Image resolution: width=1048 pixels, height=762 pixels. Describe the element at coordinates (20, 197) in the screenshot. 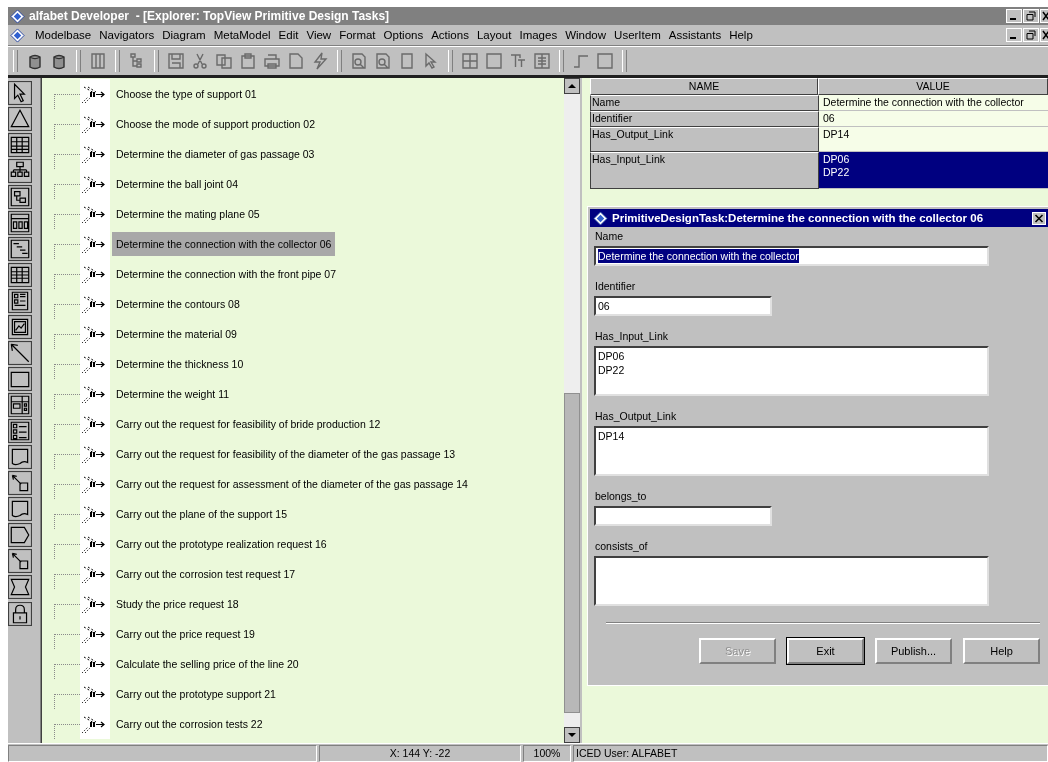

I see `diagram-icon` at that location.